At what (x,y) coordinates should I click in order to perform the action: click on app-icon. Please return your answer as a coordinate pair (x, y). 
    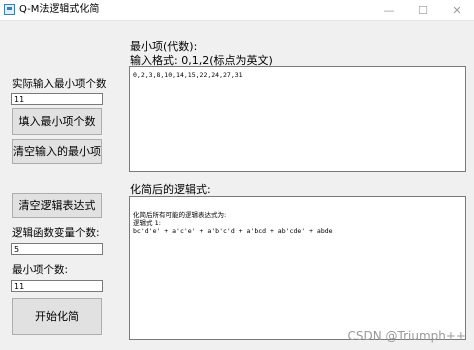
    Looking at the image, I should click on (9, 9).